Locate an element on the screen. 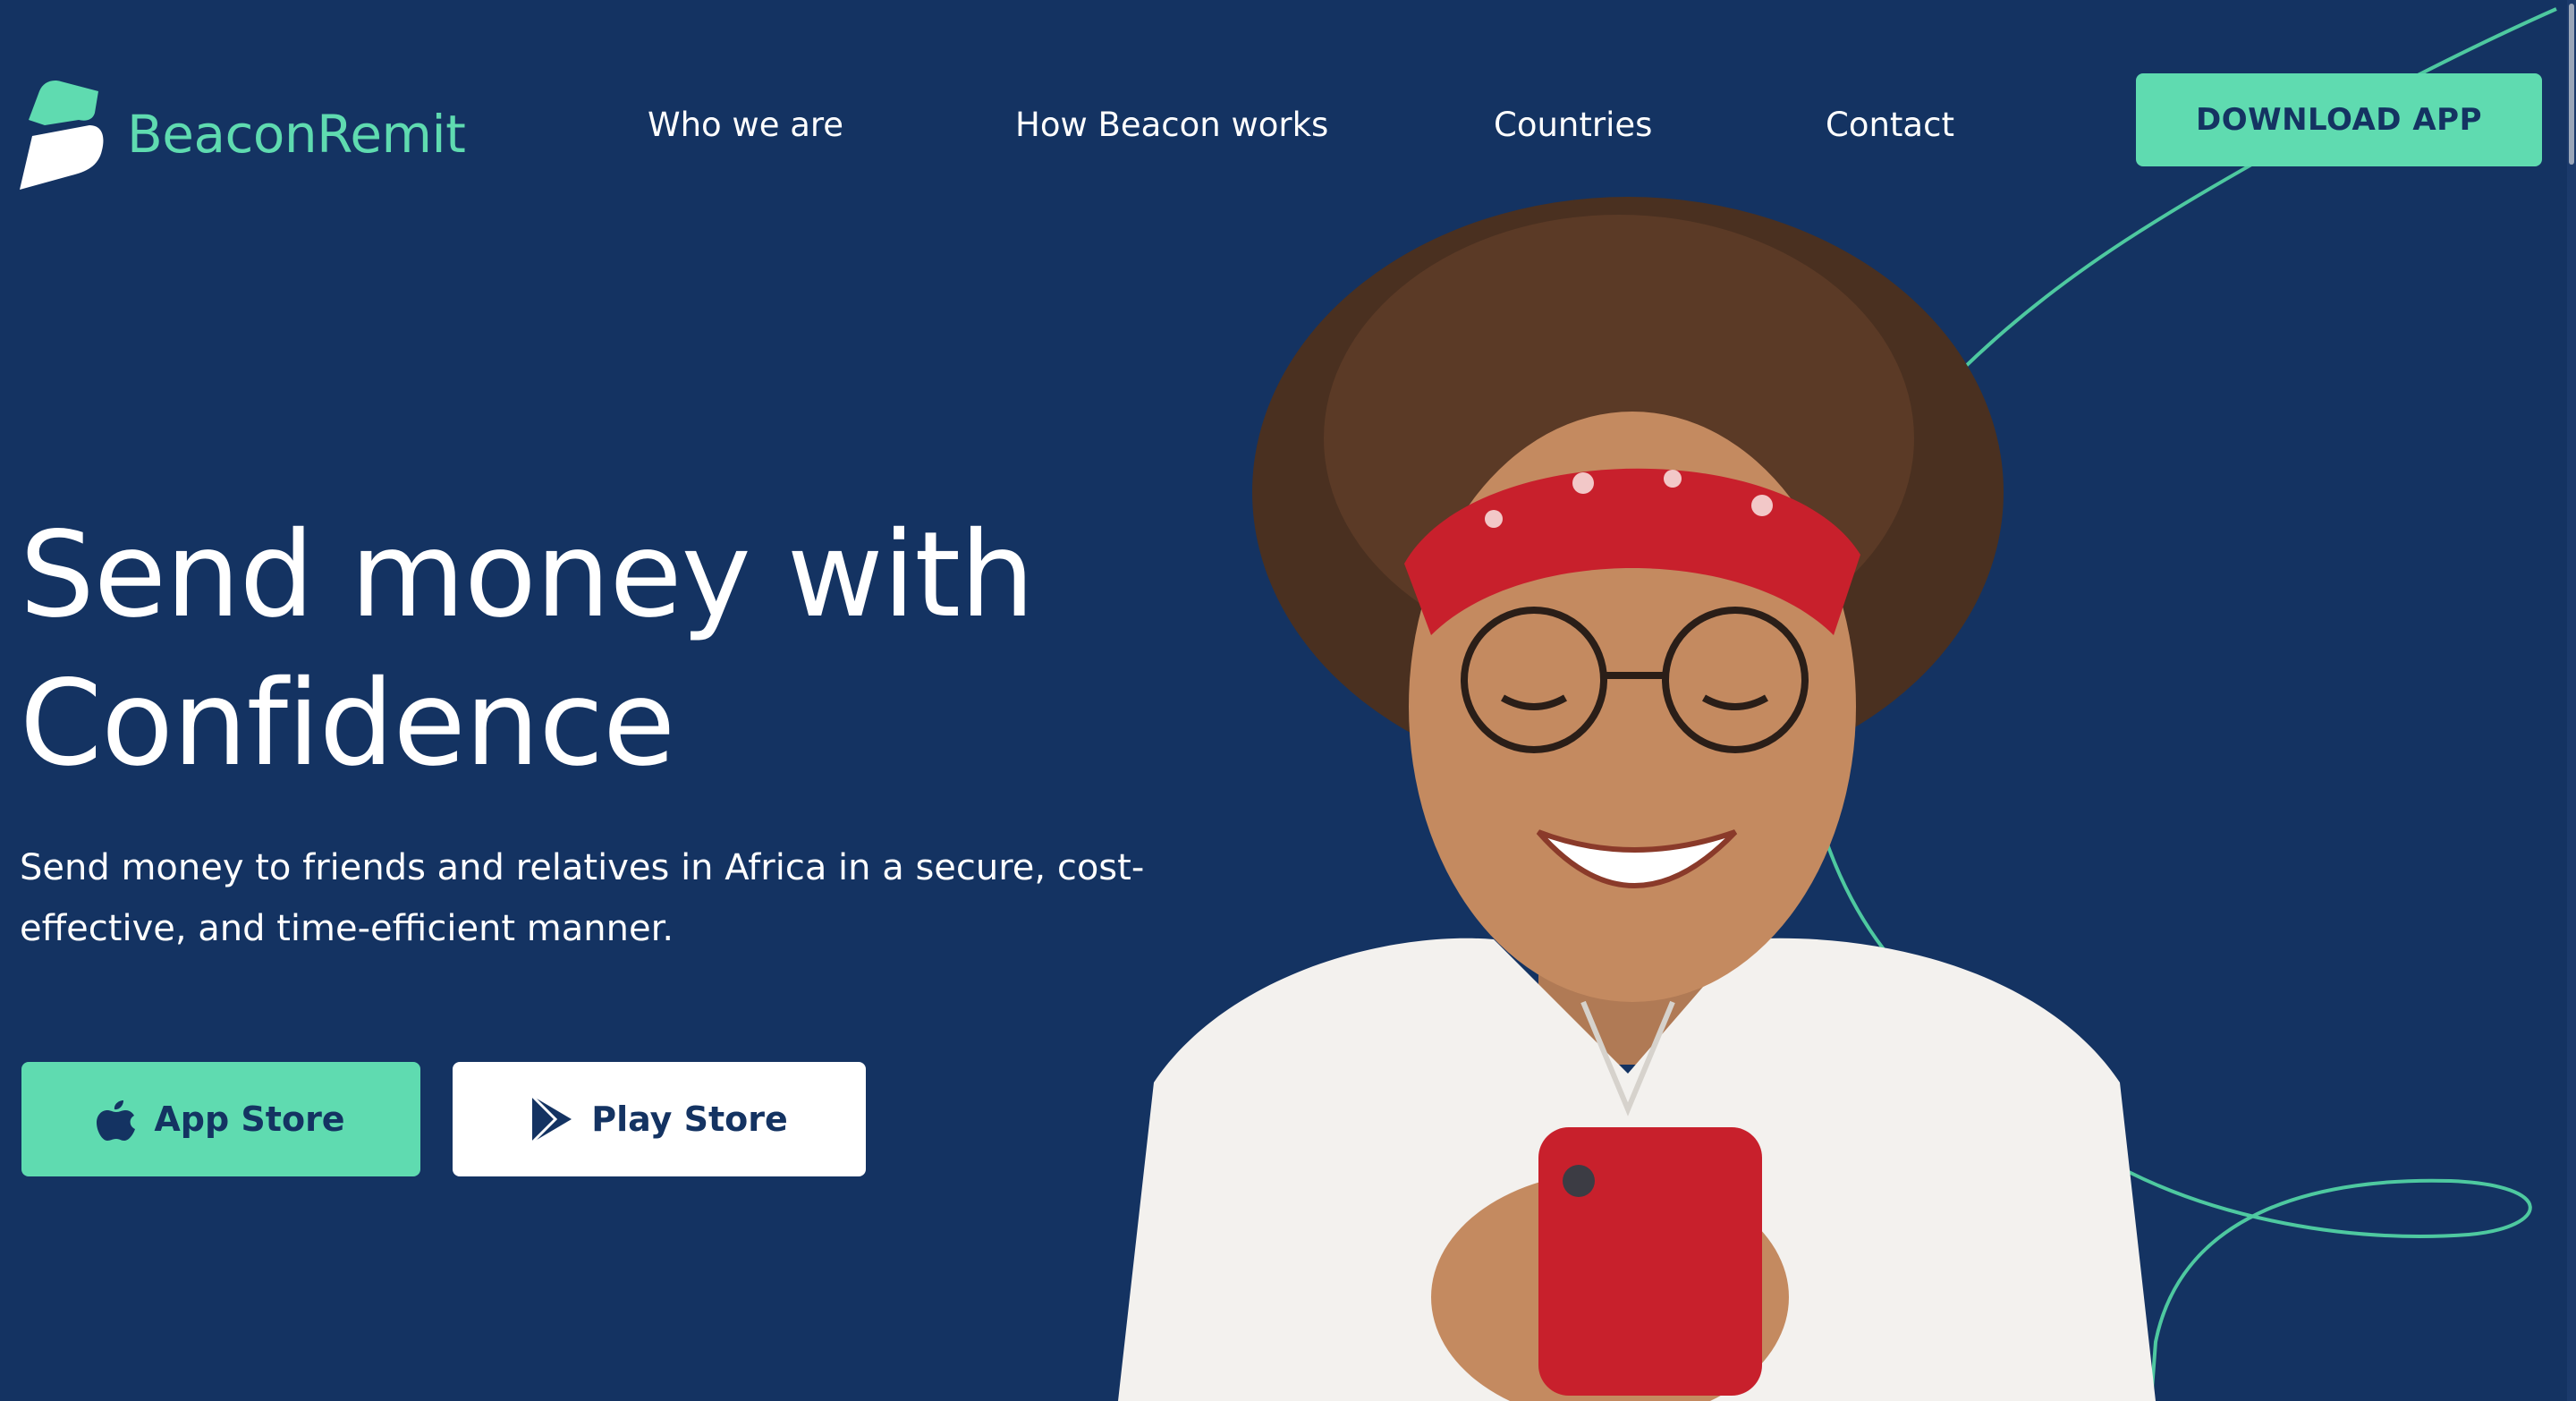  nav-who-we-are: Who we are is located at coordinates (745, 125).